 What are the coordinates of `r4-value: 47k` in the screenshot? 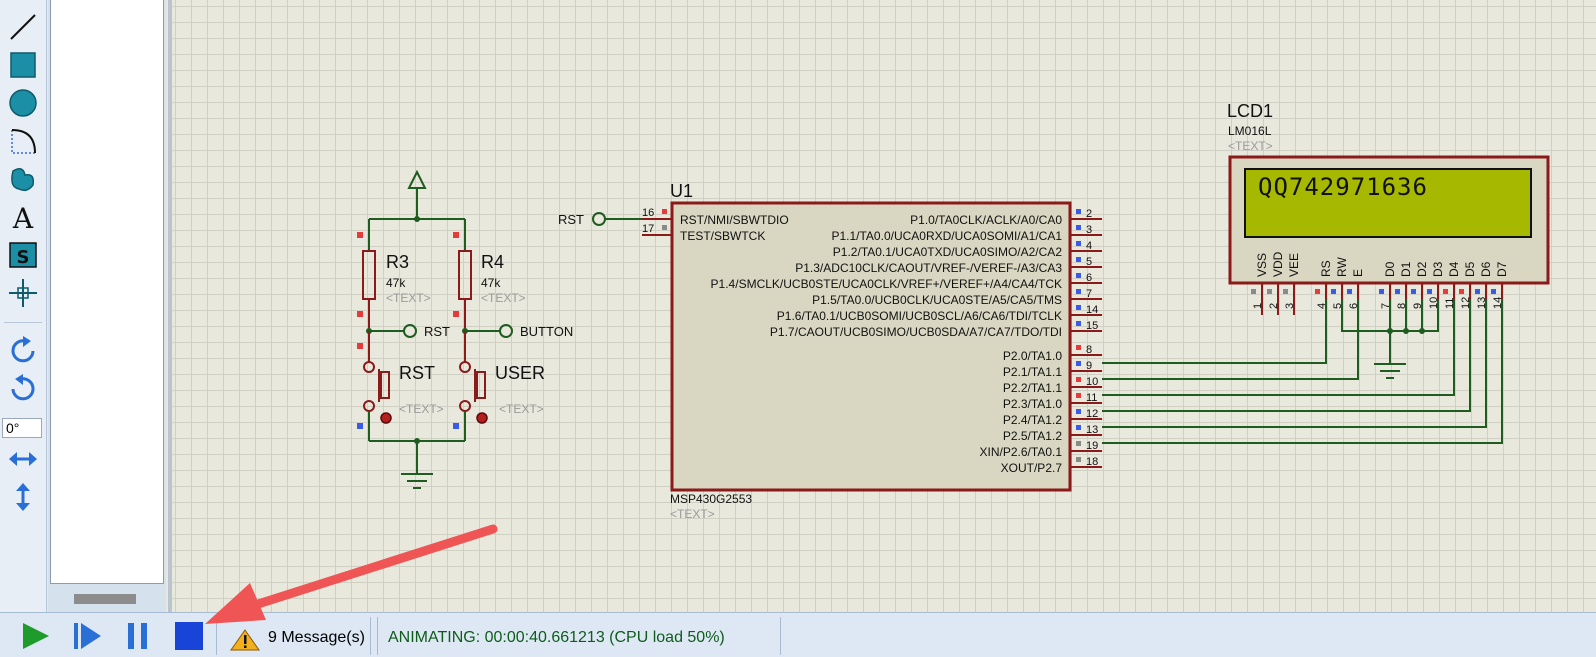 It's located at (491, 283).